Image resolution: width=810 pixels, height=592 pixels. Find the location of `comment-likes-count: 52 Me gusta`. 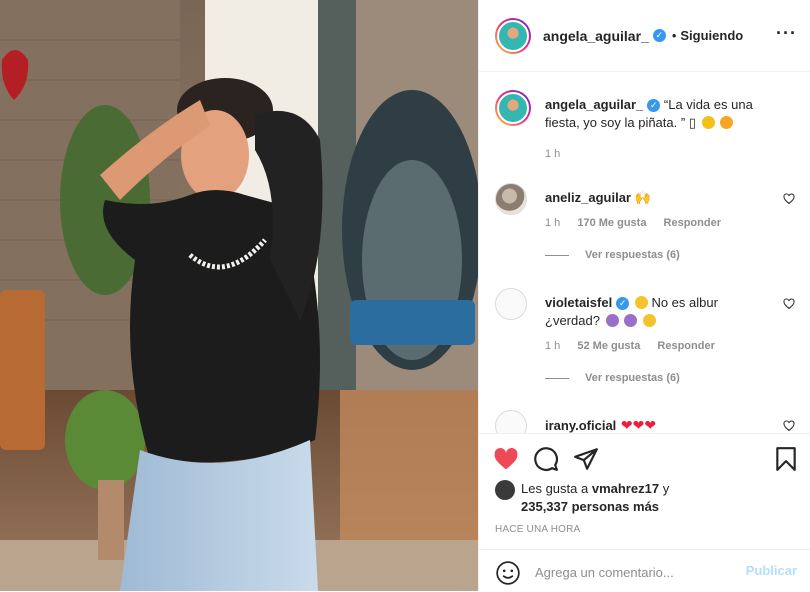

comment-likes-count: 52 Me gusta is located at coordinates (608, 346).